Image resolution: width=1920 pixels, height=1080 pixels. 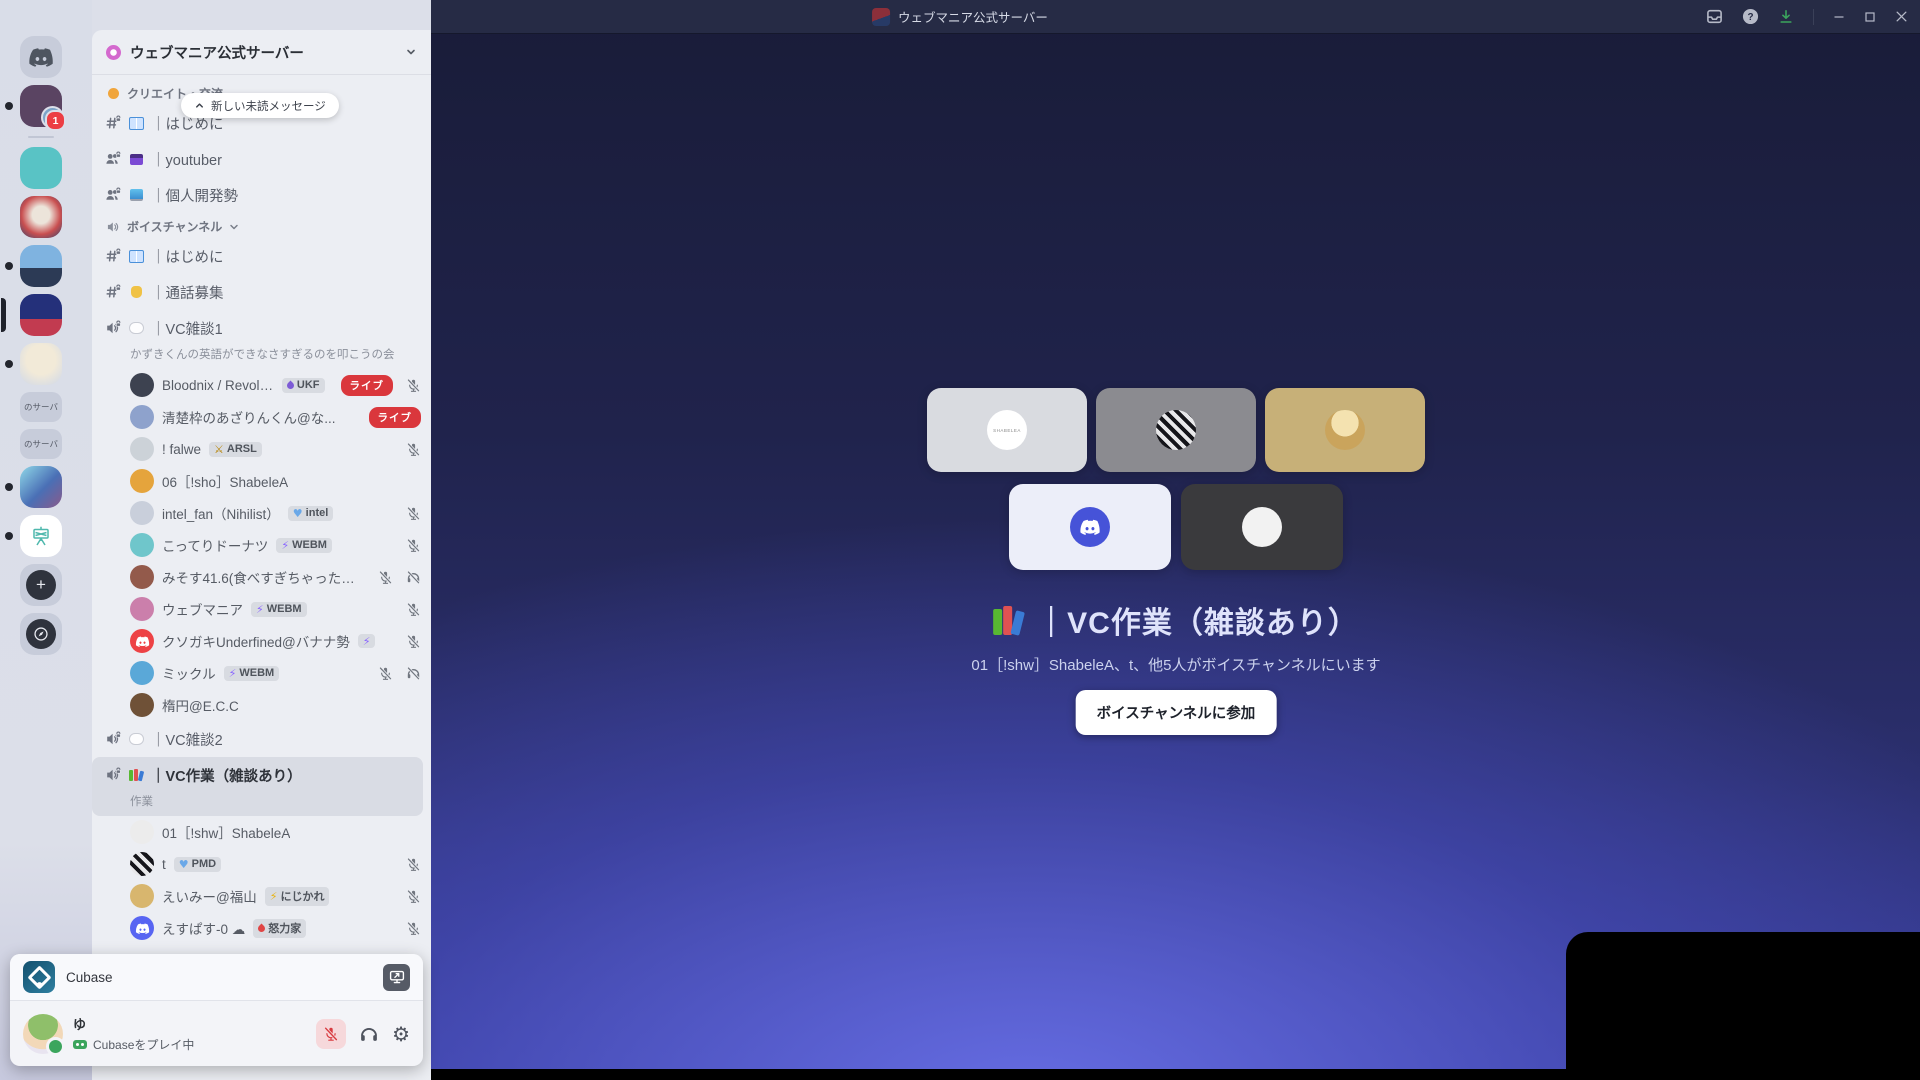 What do you see at coordinates (261, 225) in the screenshot?
I see `category-ボイスチャンネル: ボイスチャンネル` at bounding box center [261, 225].